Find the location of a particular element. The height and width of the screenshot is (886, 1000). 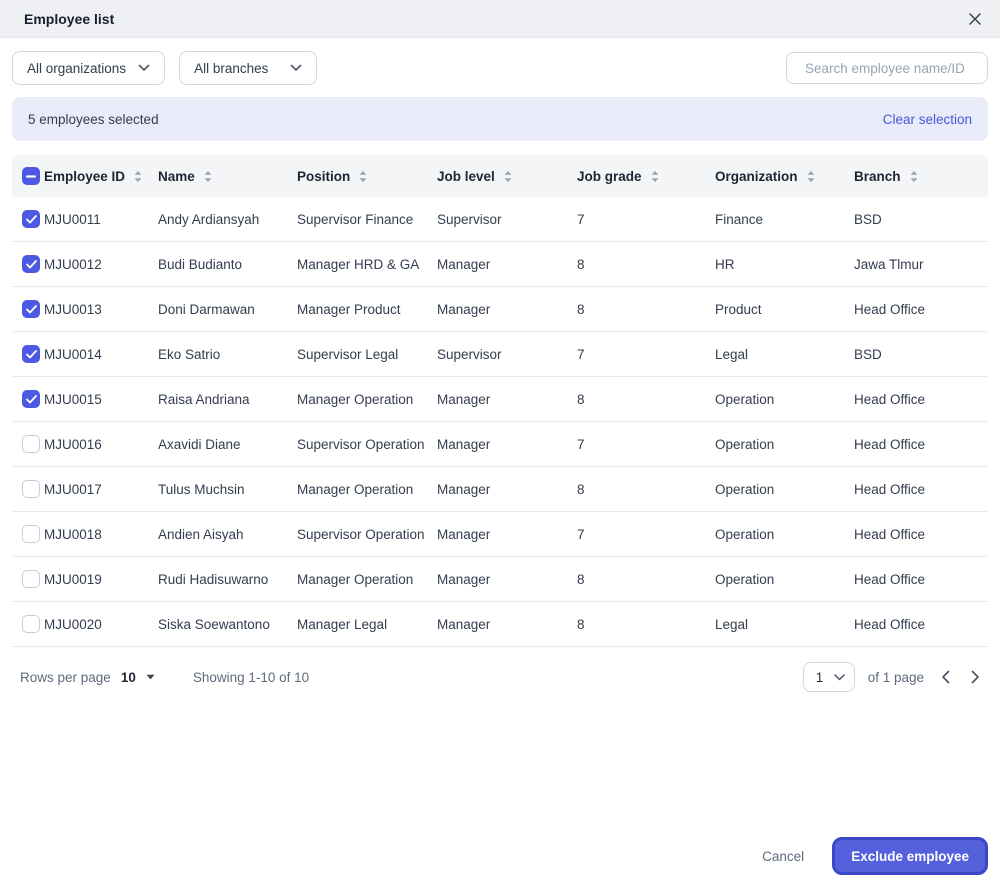

search-box is located at coordinates (887, 68).